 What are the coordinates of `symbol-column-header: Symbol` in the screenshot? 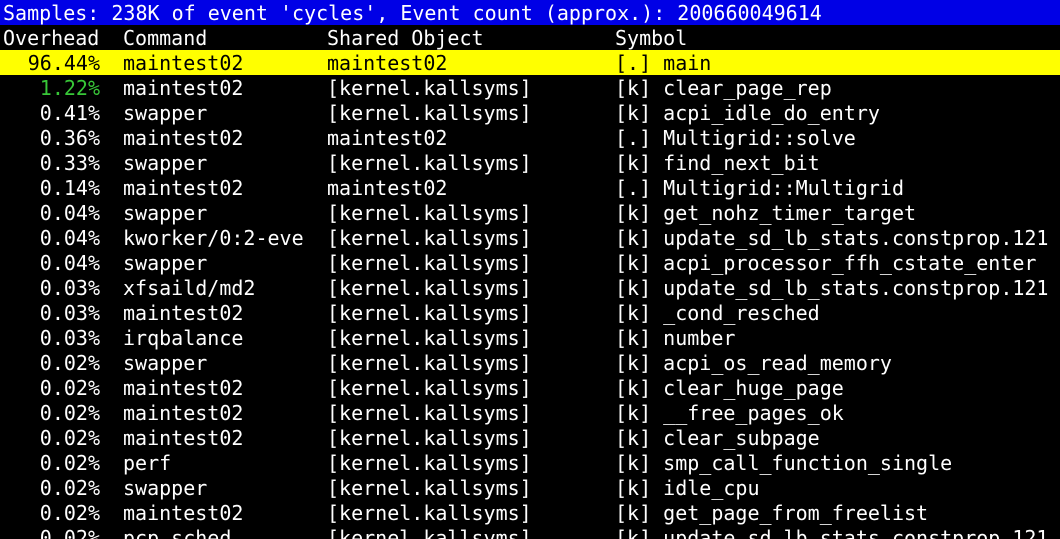 It's located at (651, 37).